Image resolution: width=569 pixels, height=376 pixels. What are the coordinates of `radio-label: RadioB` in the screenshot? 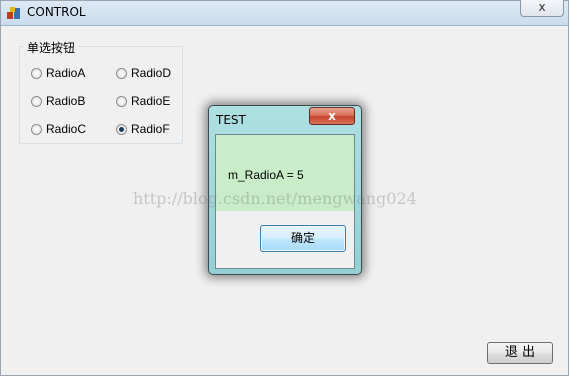 It's located at (66, 101).